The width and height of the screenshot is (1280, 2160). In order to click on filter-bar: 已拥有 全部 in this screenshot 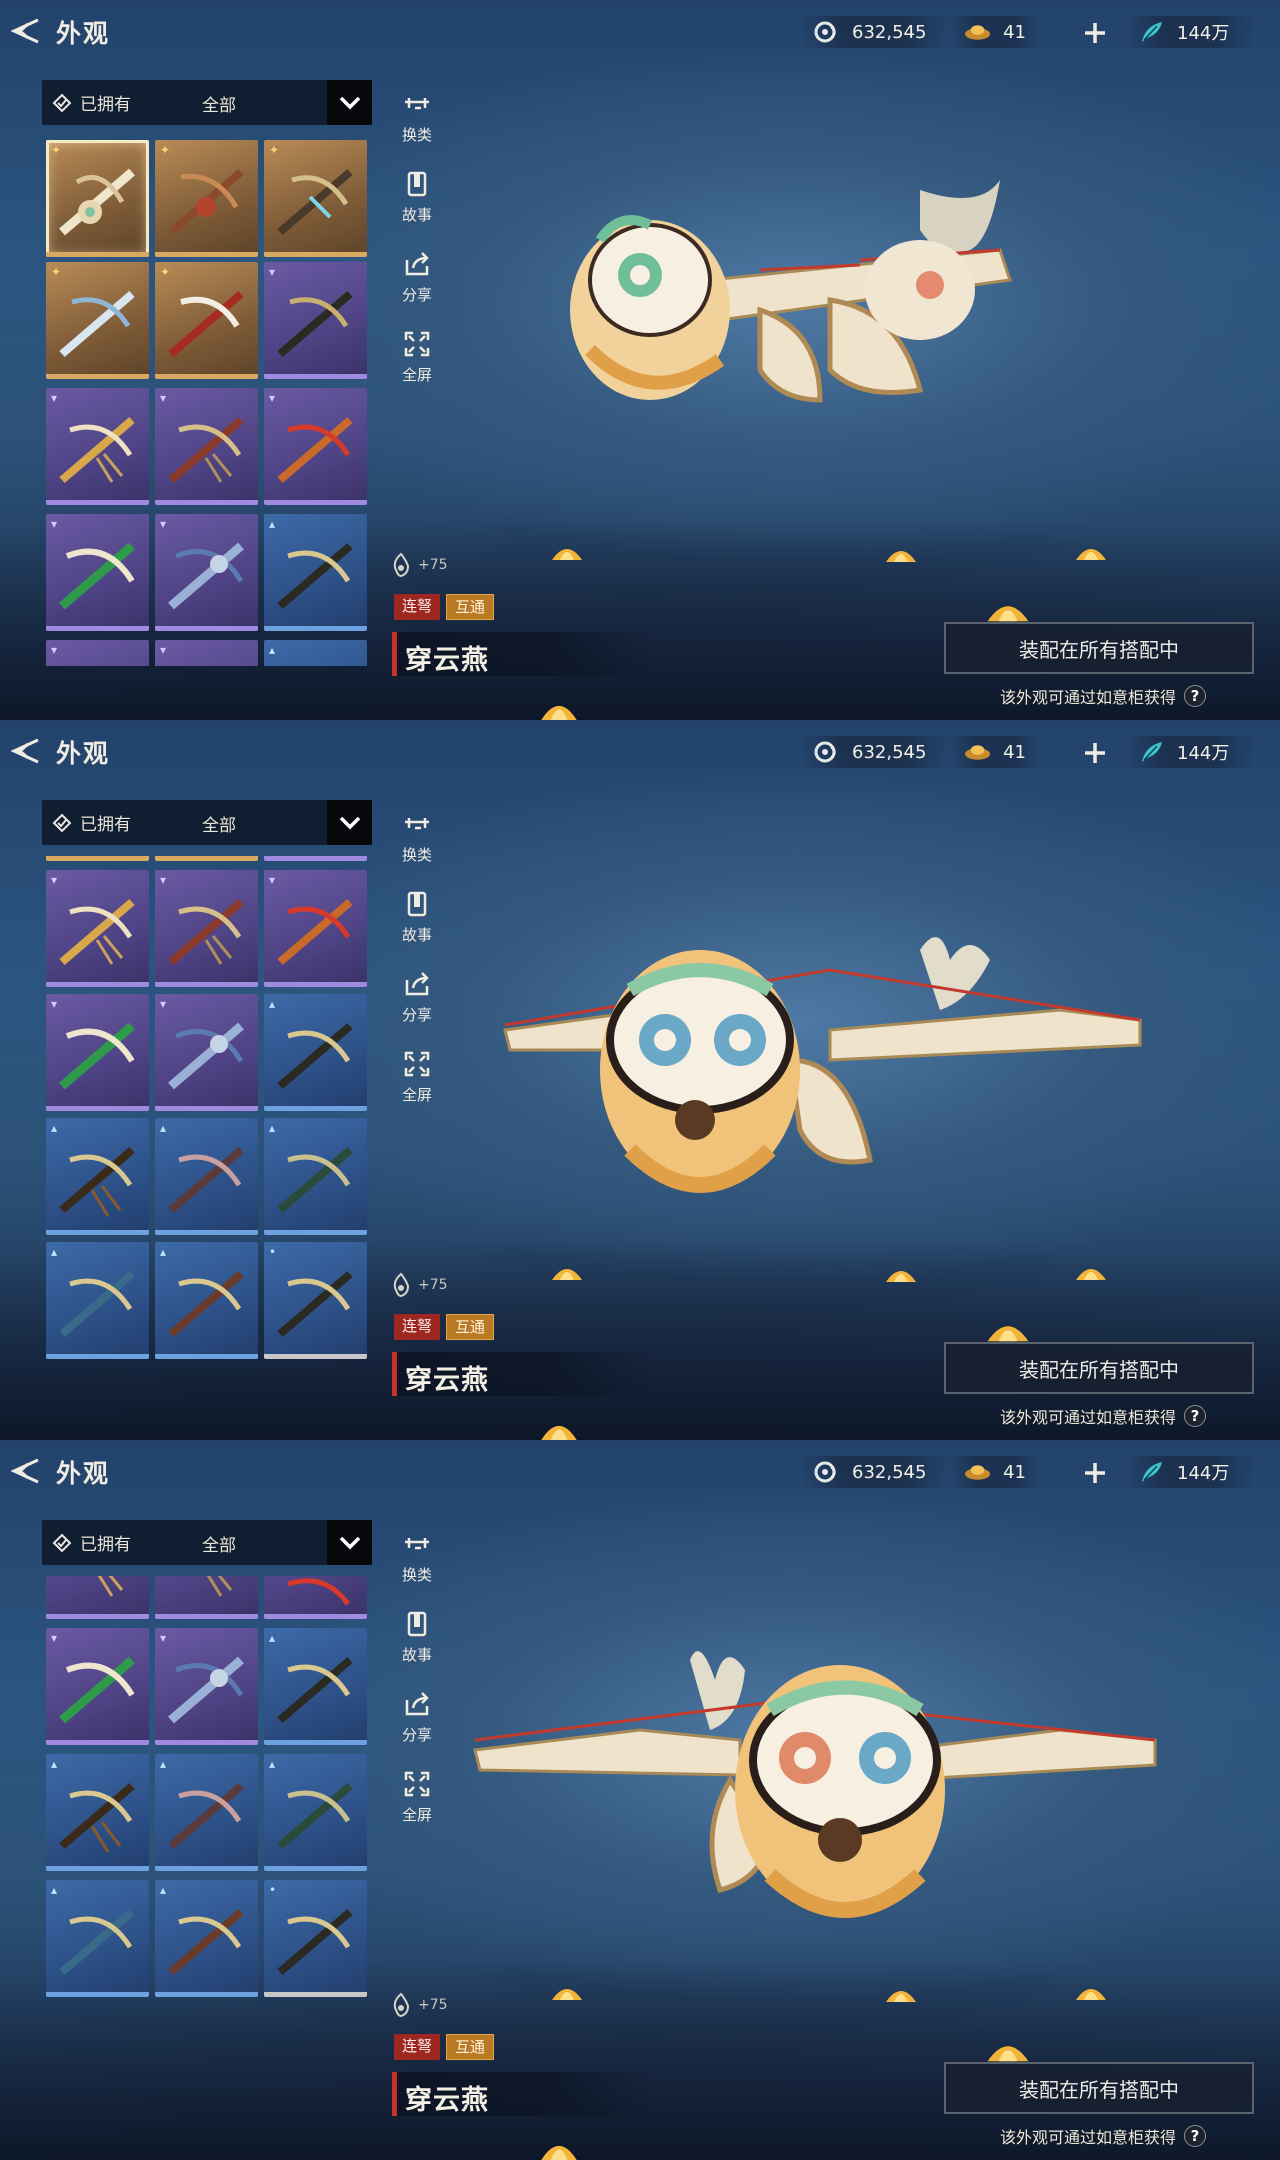, I will do `click(207, 822)`.